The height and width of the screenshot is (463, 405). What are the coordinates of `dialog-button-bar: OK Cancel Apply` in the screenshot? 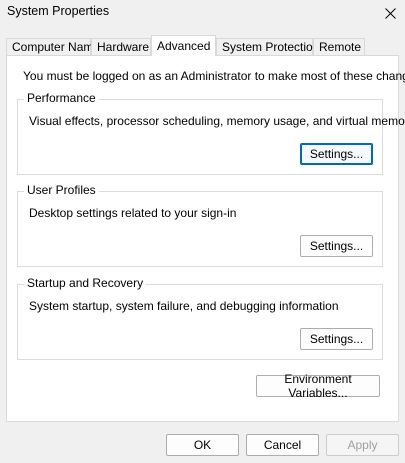 It's located at (202, 442).